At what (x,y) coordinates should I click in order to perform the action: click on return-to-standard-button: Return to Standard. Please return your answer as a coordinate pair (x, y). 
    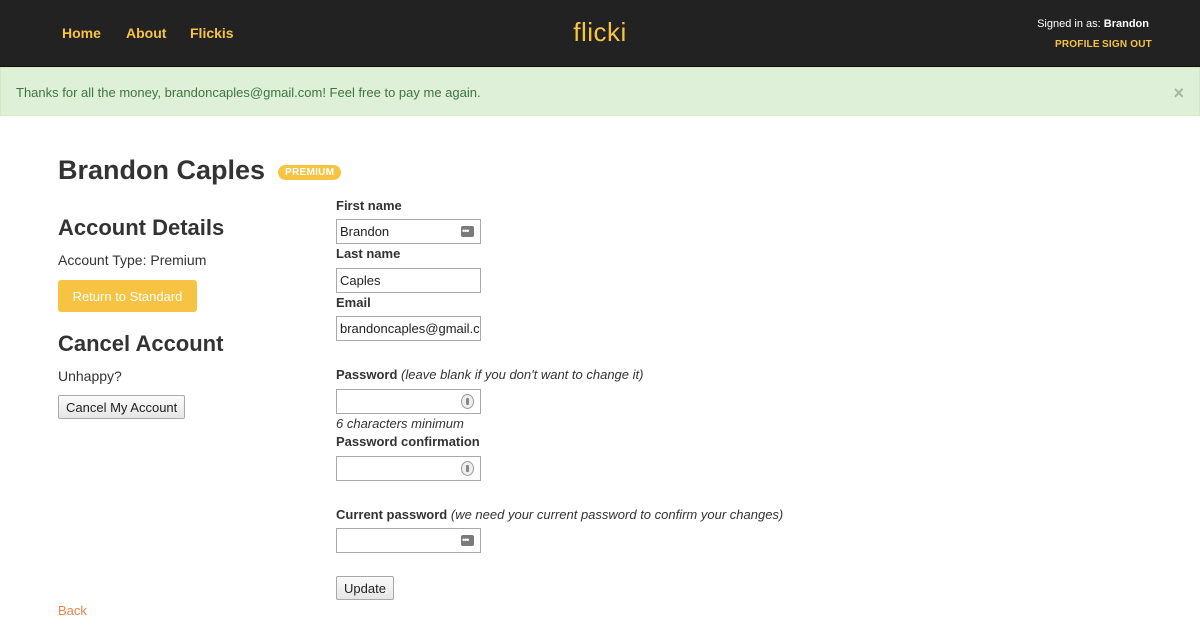
    Looking at the image, I should click on (127, 296).